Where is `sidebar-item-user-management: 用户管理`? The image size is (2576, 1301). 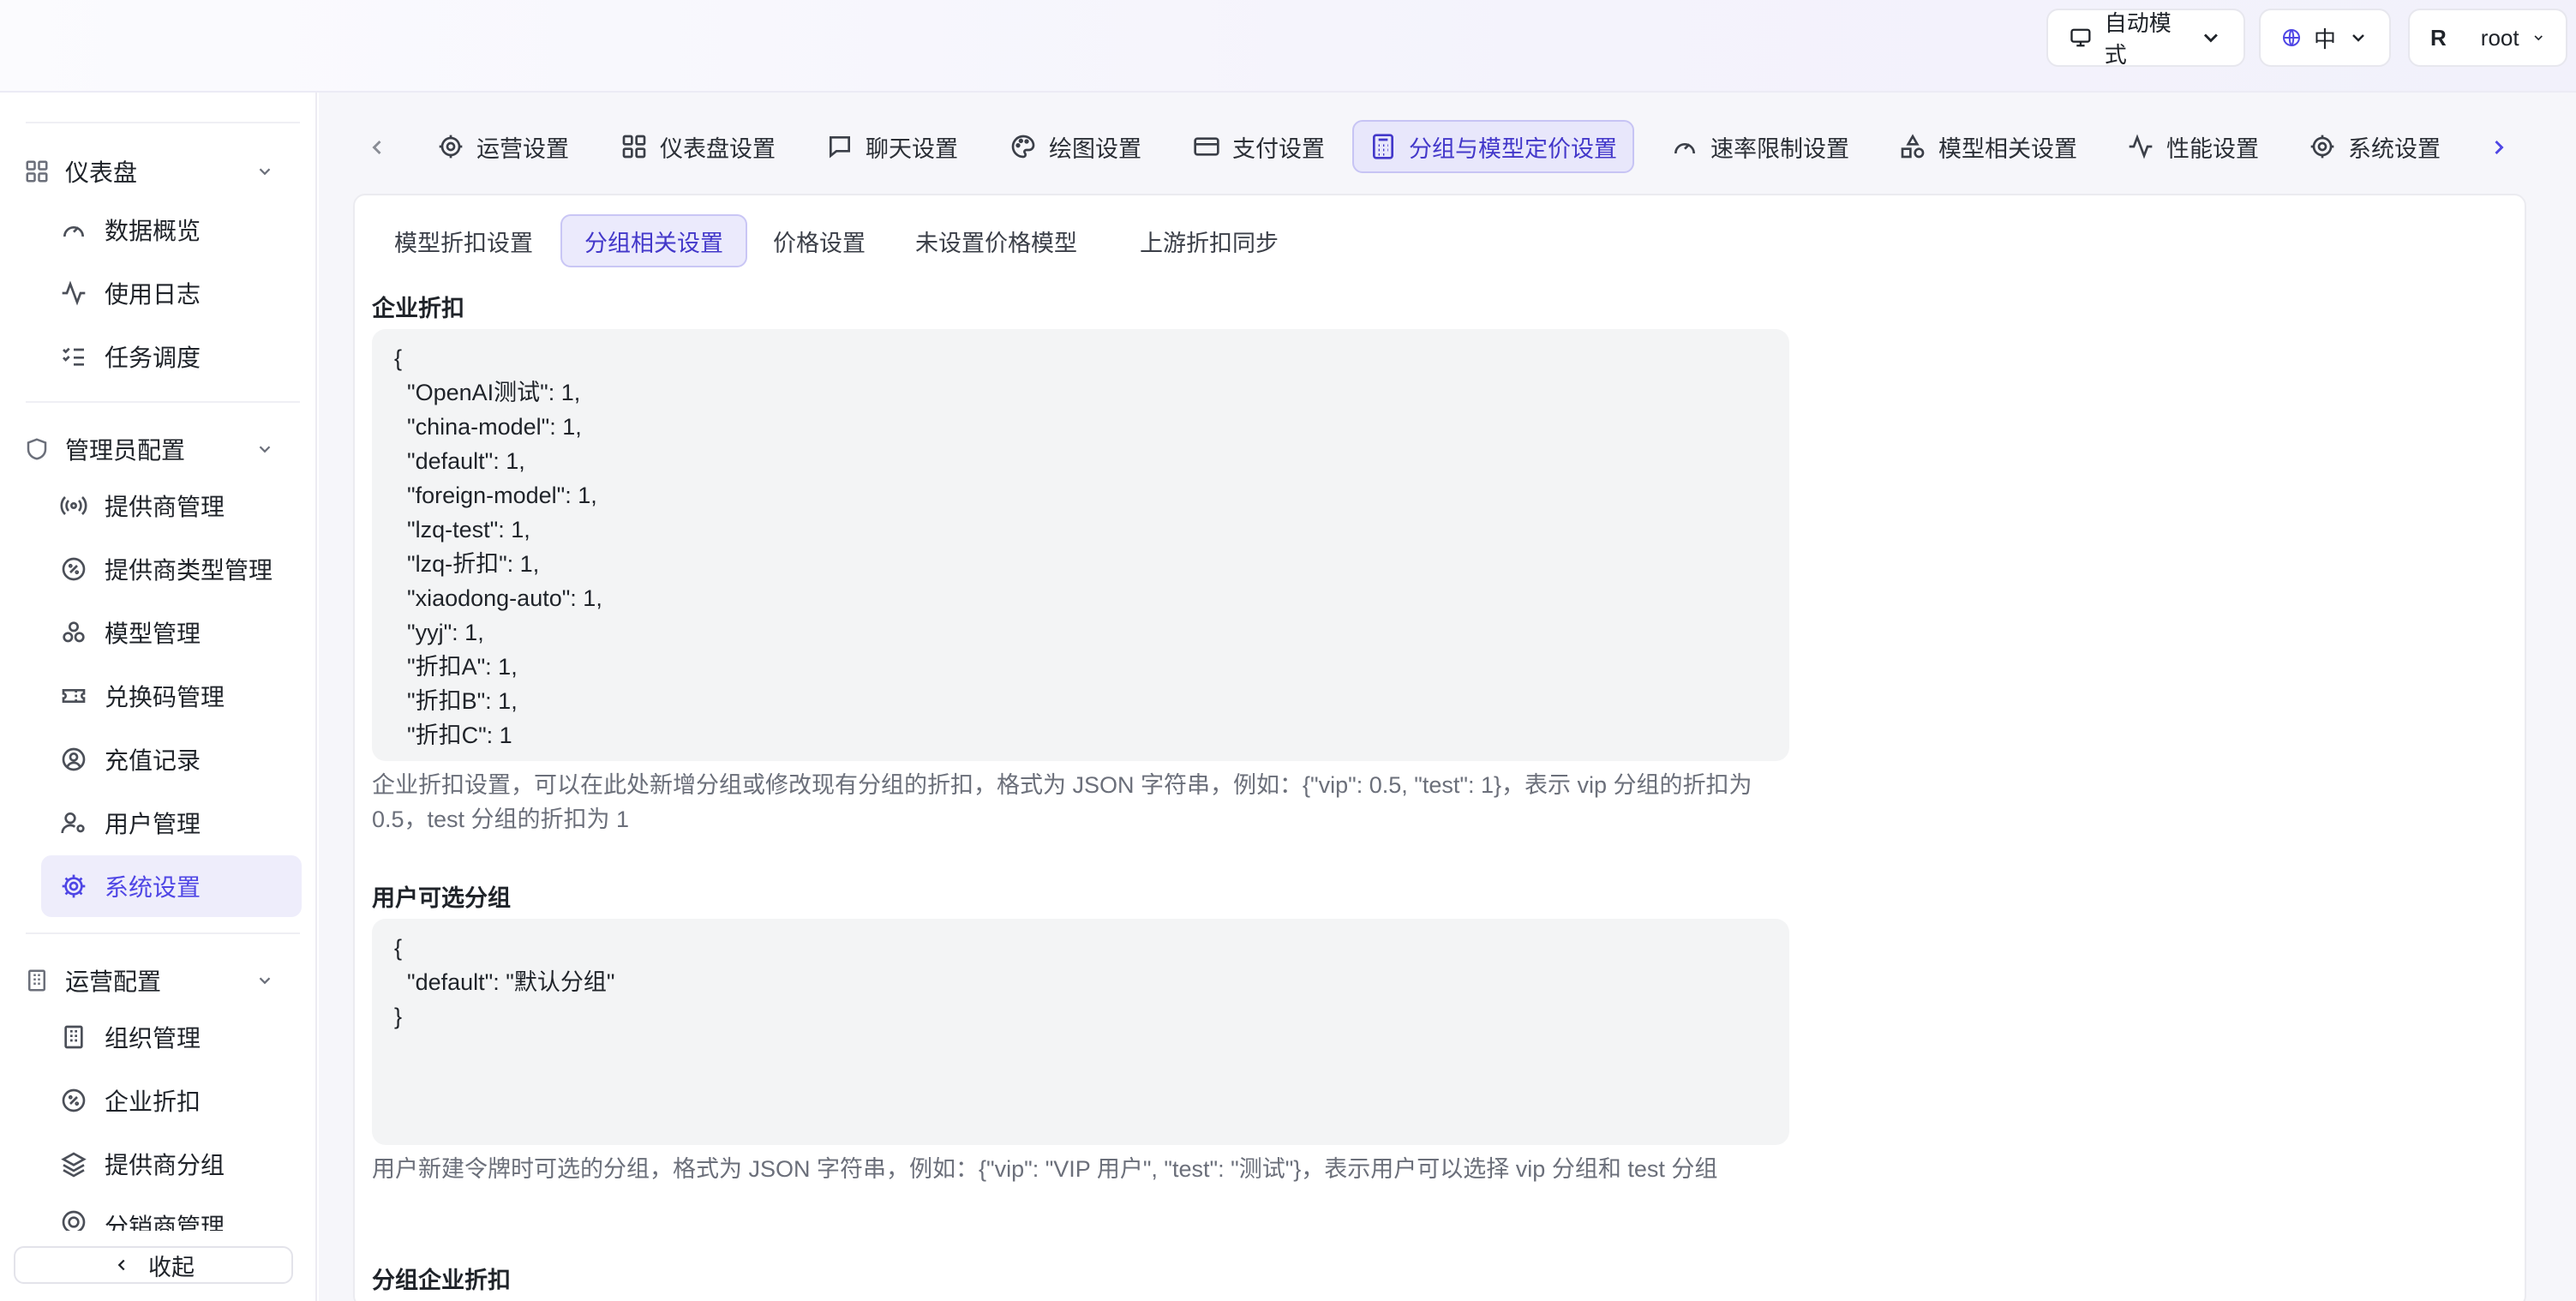 sidebar-item-user-management: 用户管理 is located at coordinates (171, 823).